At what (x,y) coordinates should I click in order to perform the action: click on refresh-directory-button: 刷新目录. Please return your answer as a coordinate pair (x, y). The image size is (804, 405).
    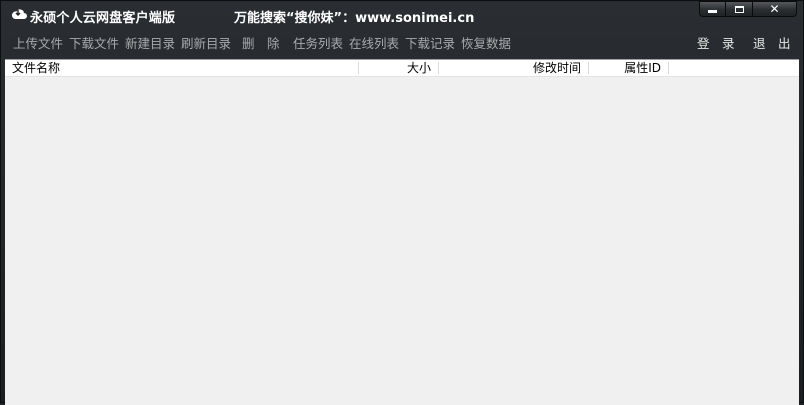
    Looking at the image, I should click on (206, 42).